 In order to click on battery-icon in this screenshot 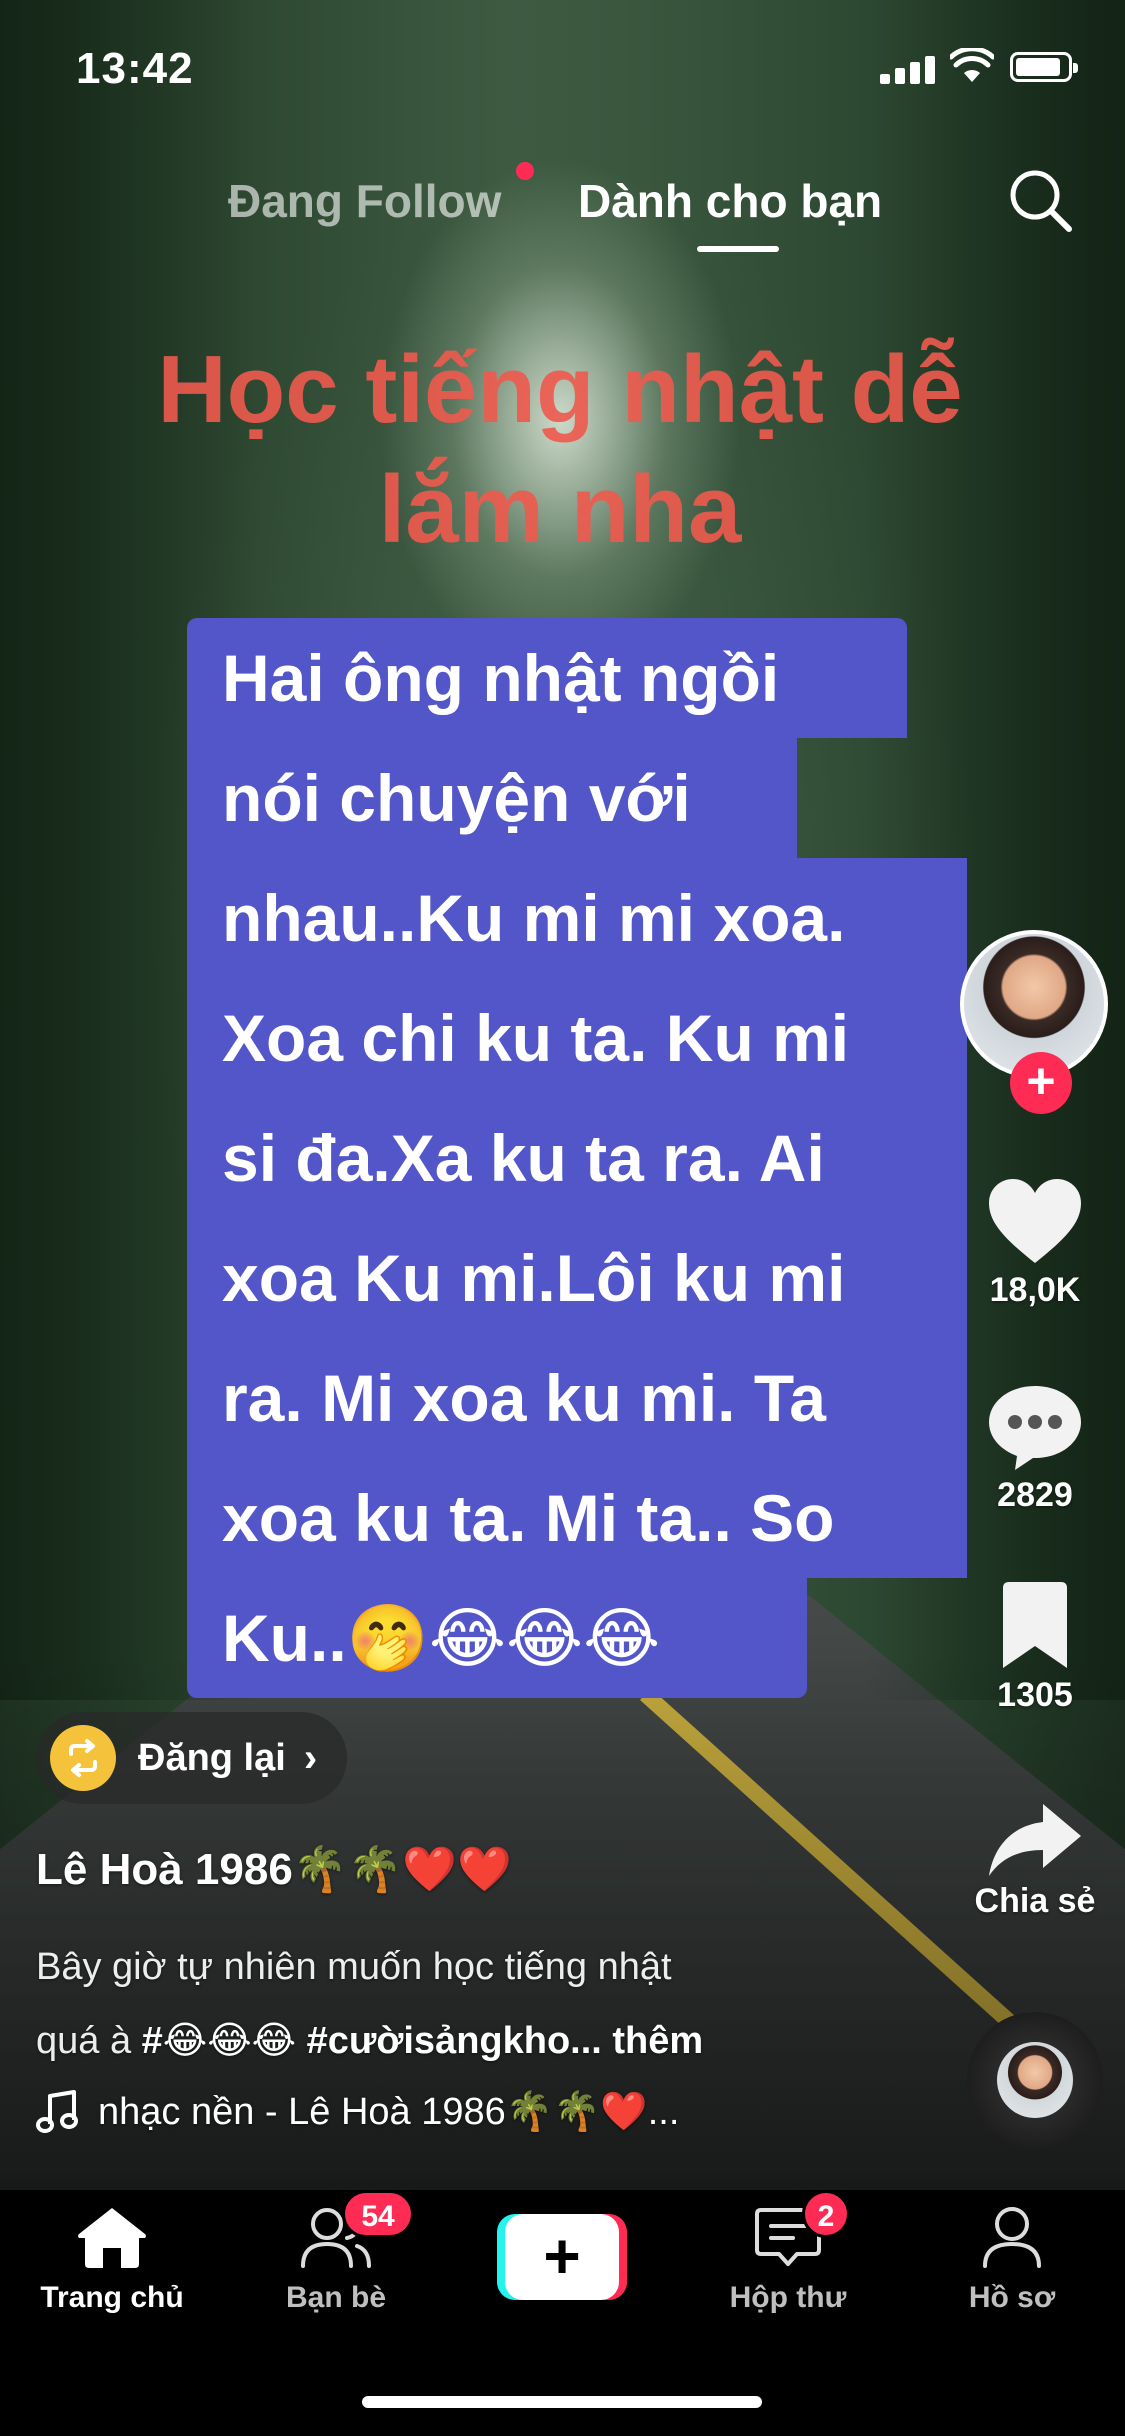, I will do `click(1044, 67)`.